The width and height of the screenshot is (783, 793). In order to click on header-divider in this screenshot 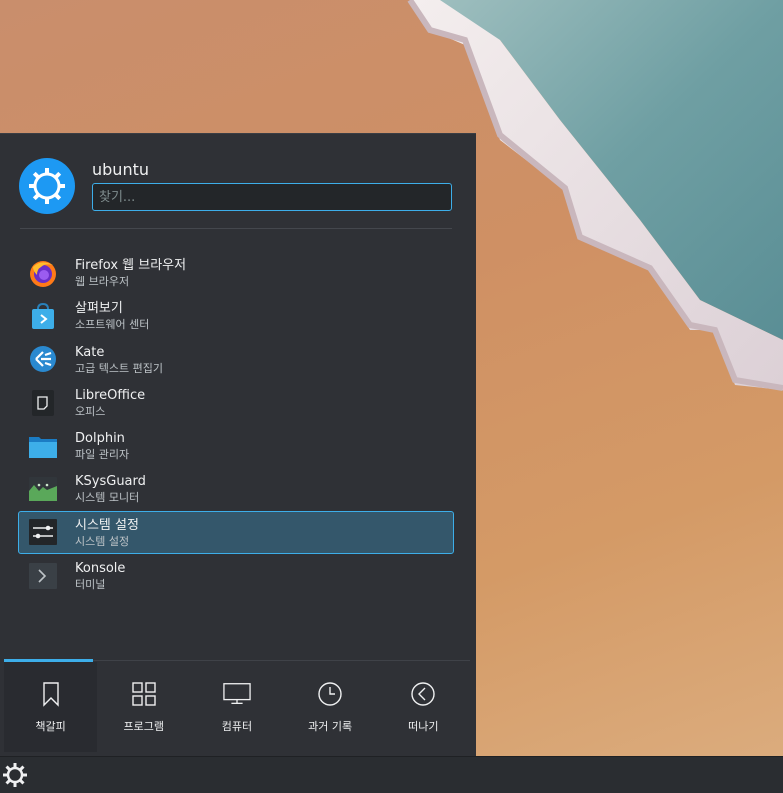, I will do `click(236, 228)`.